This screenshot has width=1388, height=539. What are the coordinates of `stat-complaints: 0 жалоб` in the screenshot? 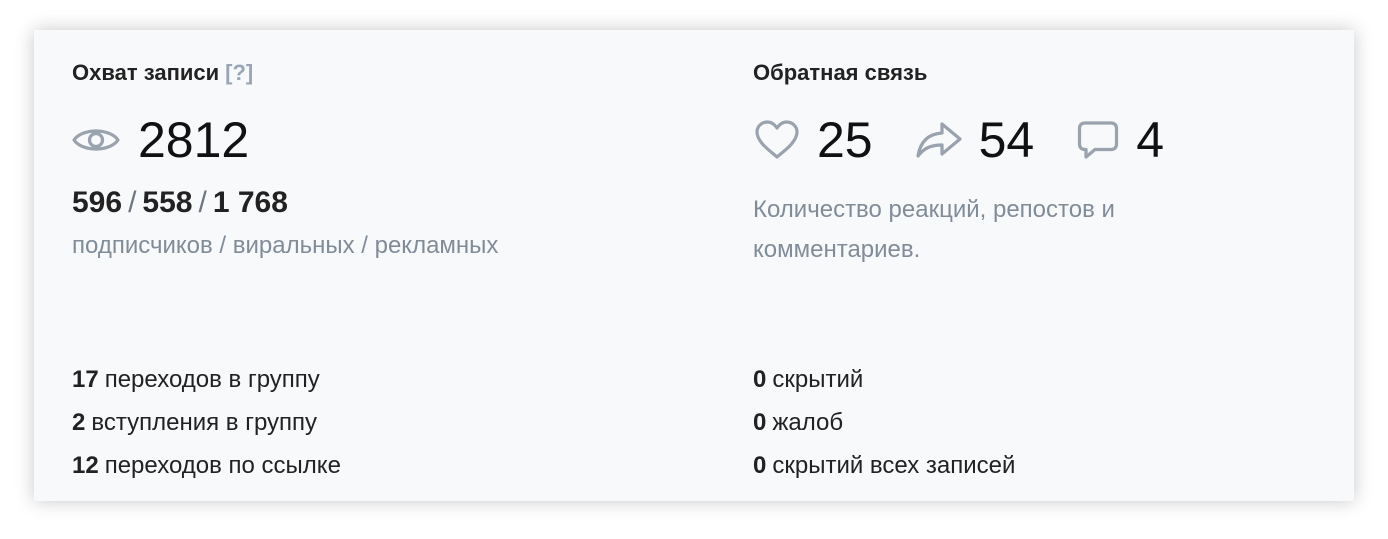 It's located at (884, 422).